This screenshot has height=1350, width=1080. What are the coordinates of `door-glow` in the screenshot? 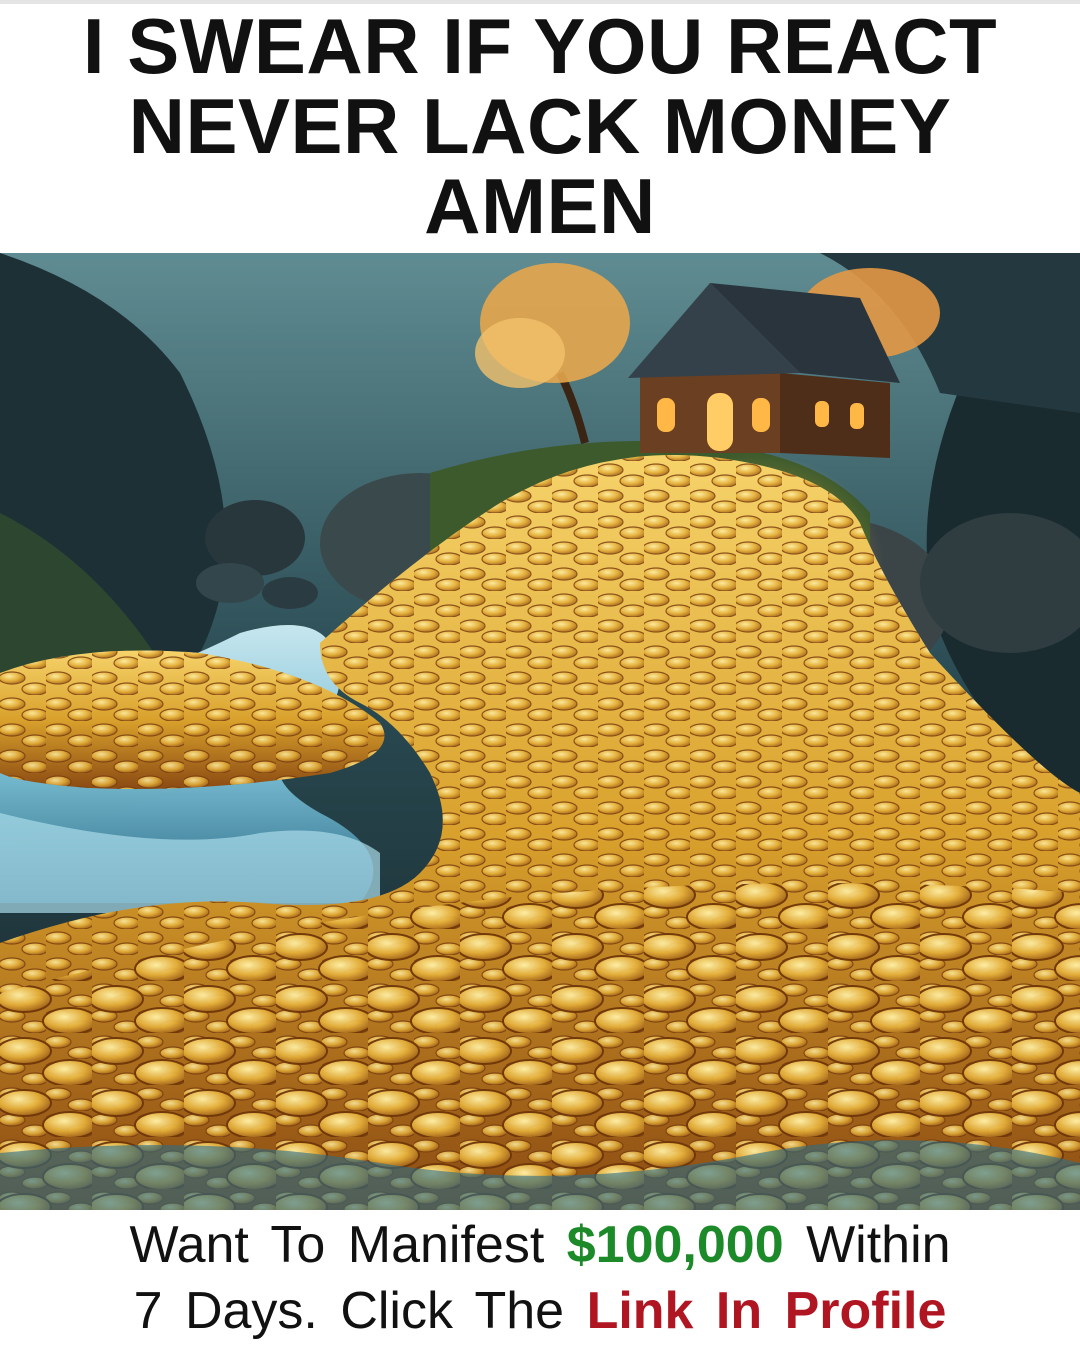 It's located at (720, 422).